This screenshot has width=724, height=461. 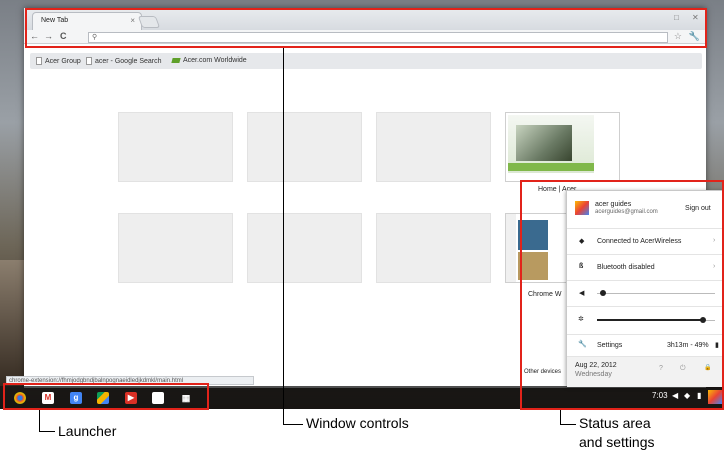 What do you see at coordinates (544, 143) in the screenshot?
I see `acer-site-photo` at bounding box center [544, 143].